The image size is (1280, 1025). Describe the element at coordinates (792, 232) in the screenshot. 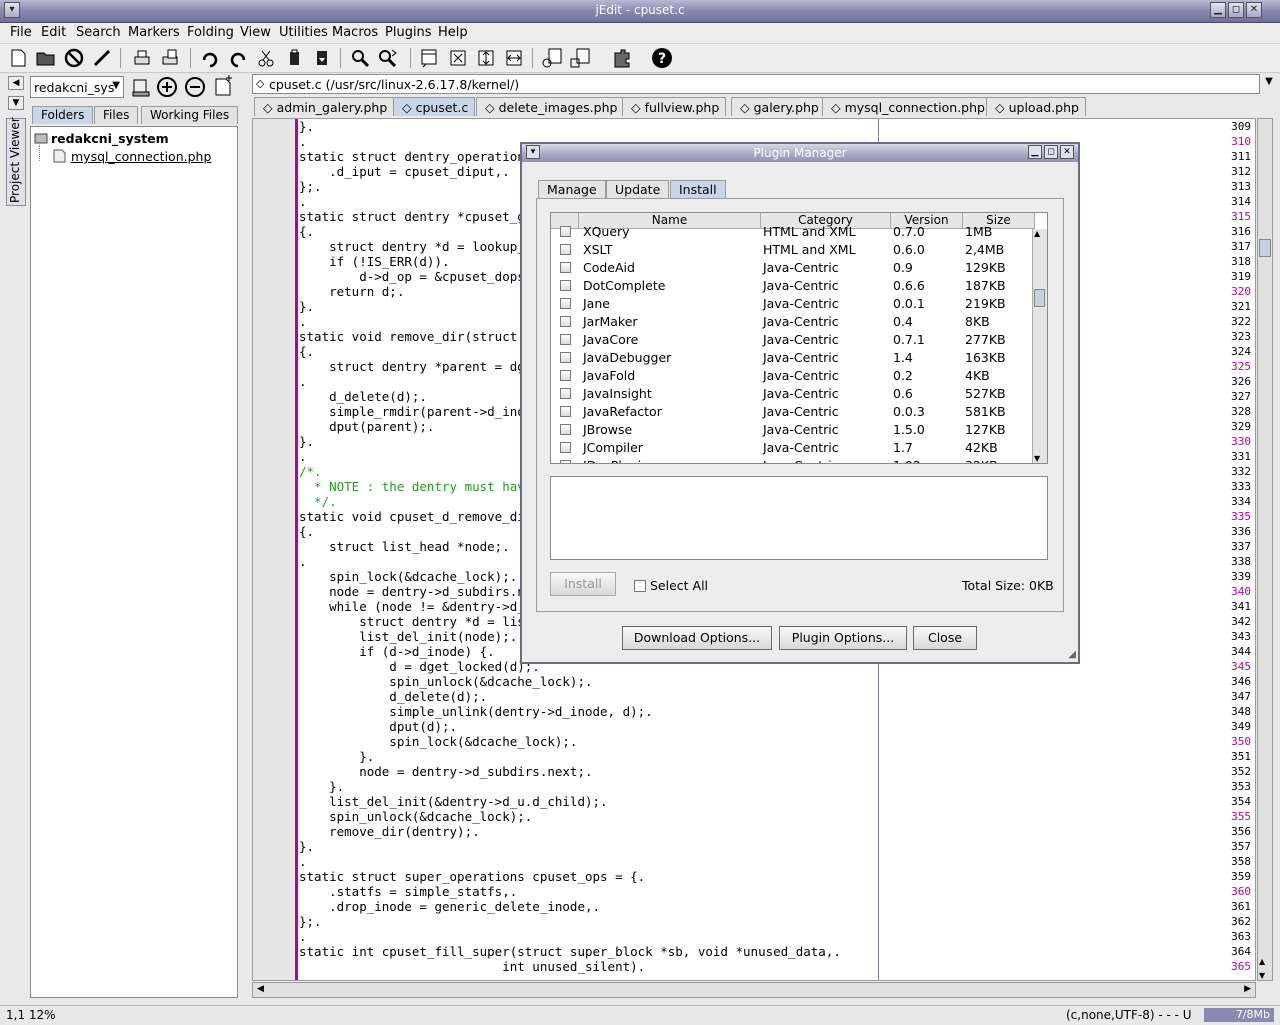

I see `plugin-row: XQuery HTML and XML 0.7.0 1MB` at that location.